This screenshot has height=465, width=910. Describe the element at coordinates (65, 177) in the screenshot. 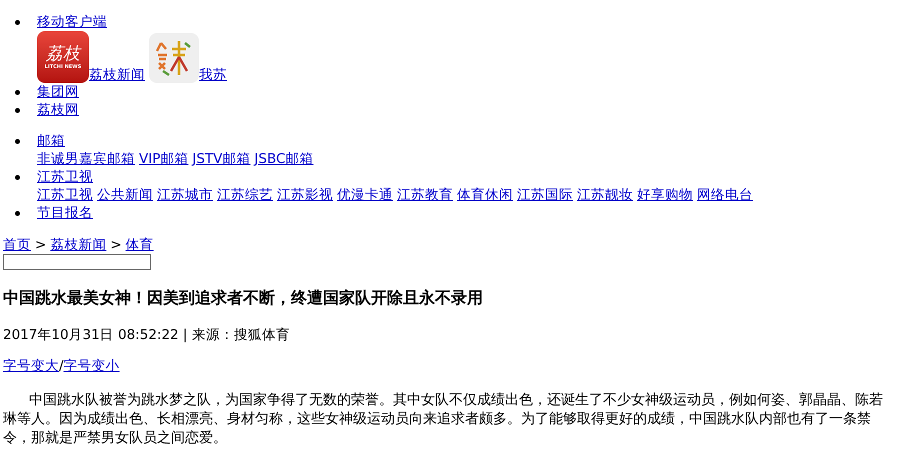

I see `nav-link: 江苏卫视` at that location.